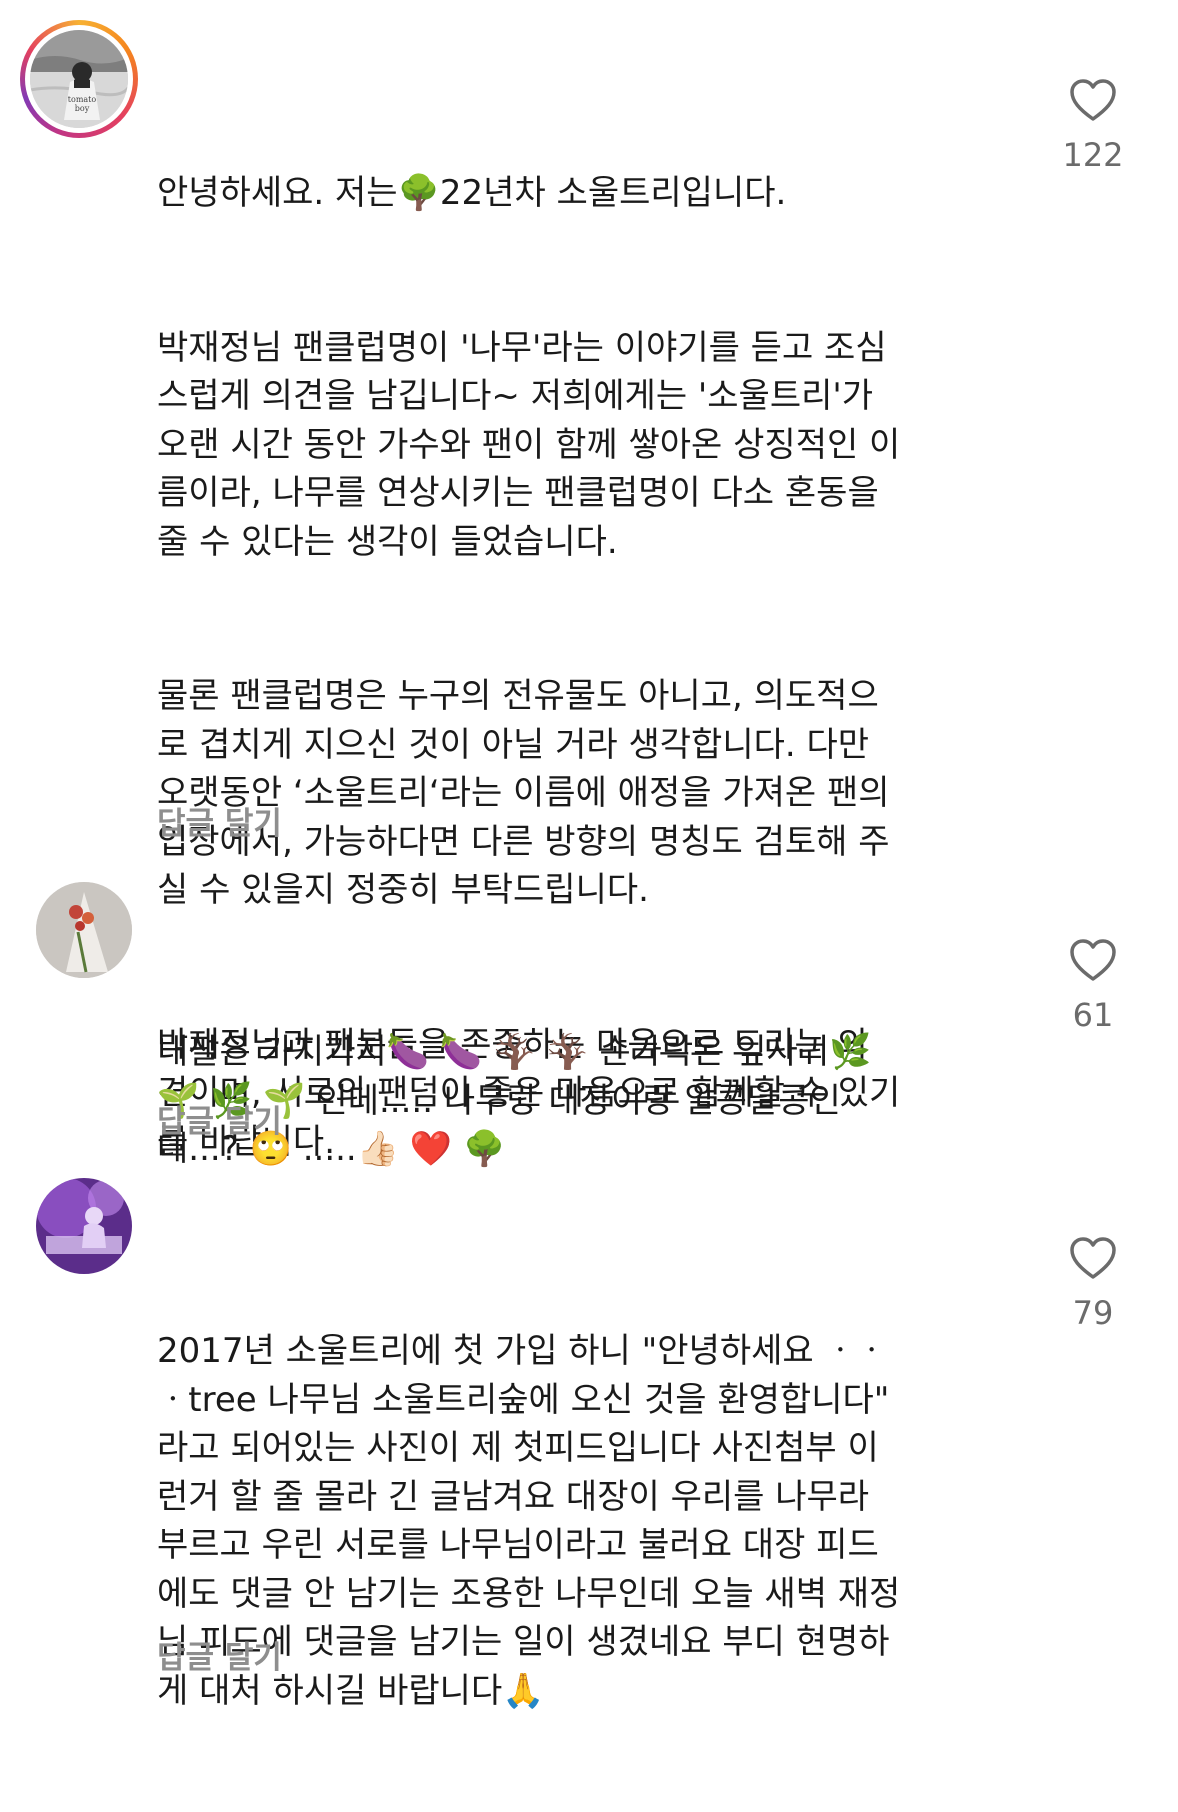 The image size is (1178, 1812). What do you see at coordinates (1093, 126) in the screenshot?
I see `like-button: 122` at bounding box center [1093, 126].